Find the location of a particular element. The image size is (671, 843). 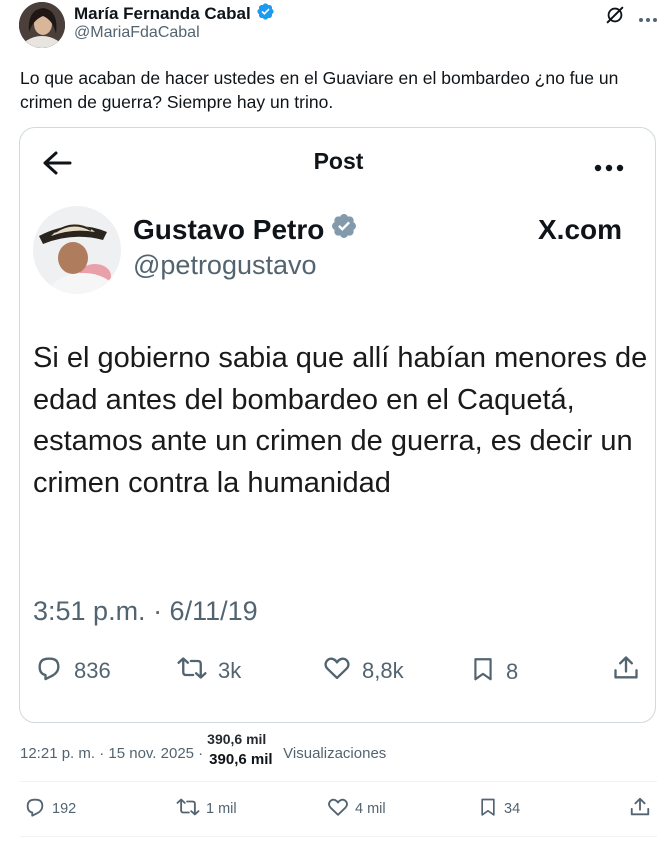

petro-name: Gustavo Petro is located at coordinates (245, 229).